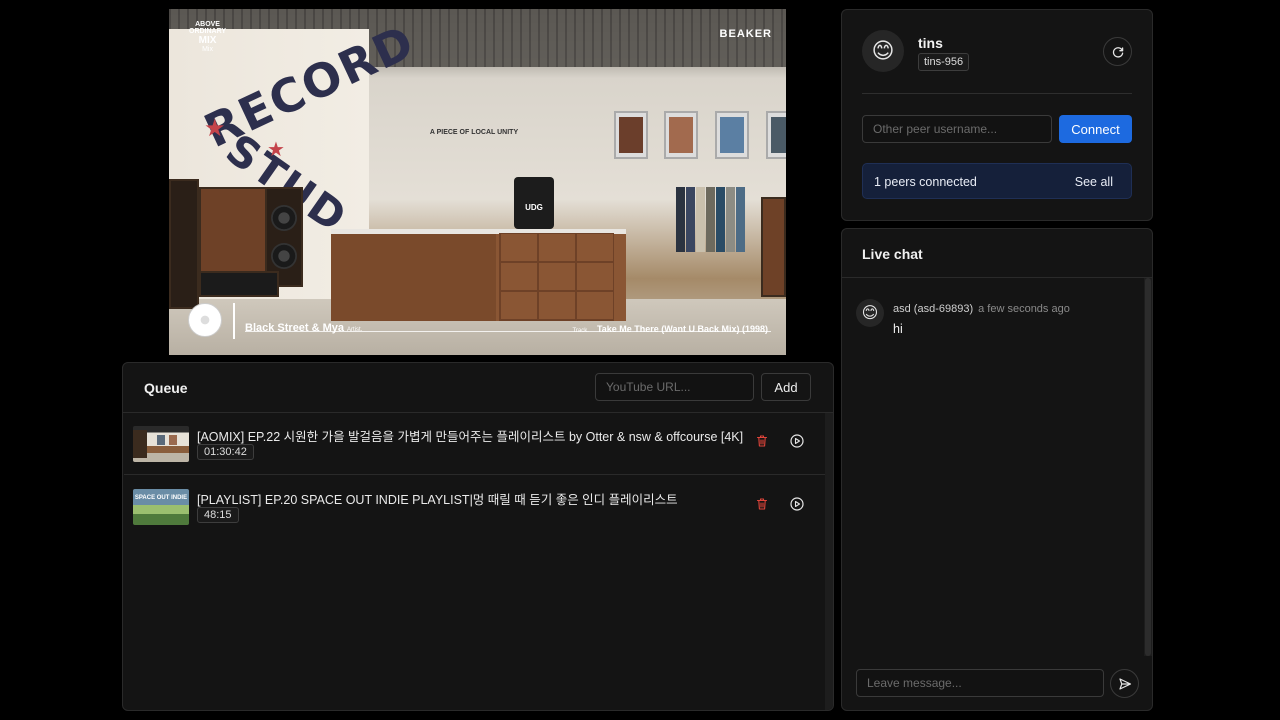 The width and height of the screenshot is (1280, 720). Describe the element at coordinates (1024, 309) in the screenshot. I see `chat-message-time: a few seconds ago` at that location.